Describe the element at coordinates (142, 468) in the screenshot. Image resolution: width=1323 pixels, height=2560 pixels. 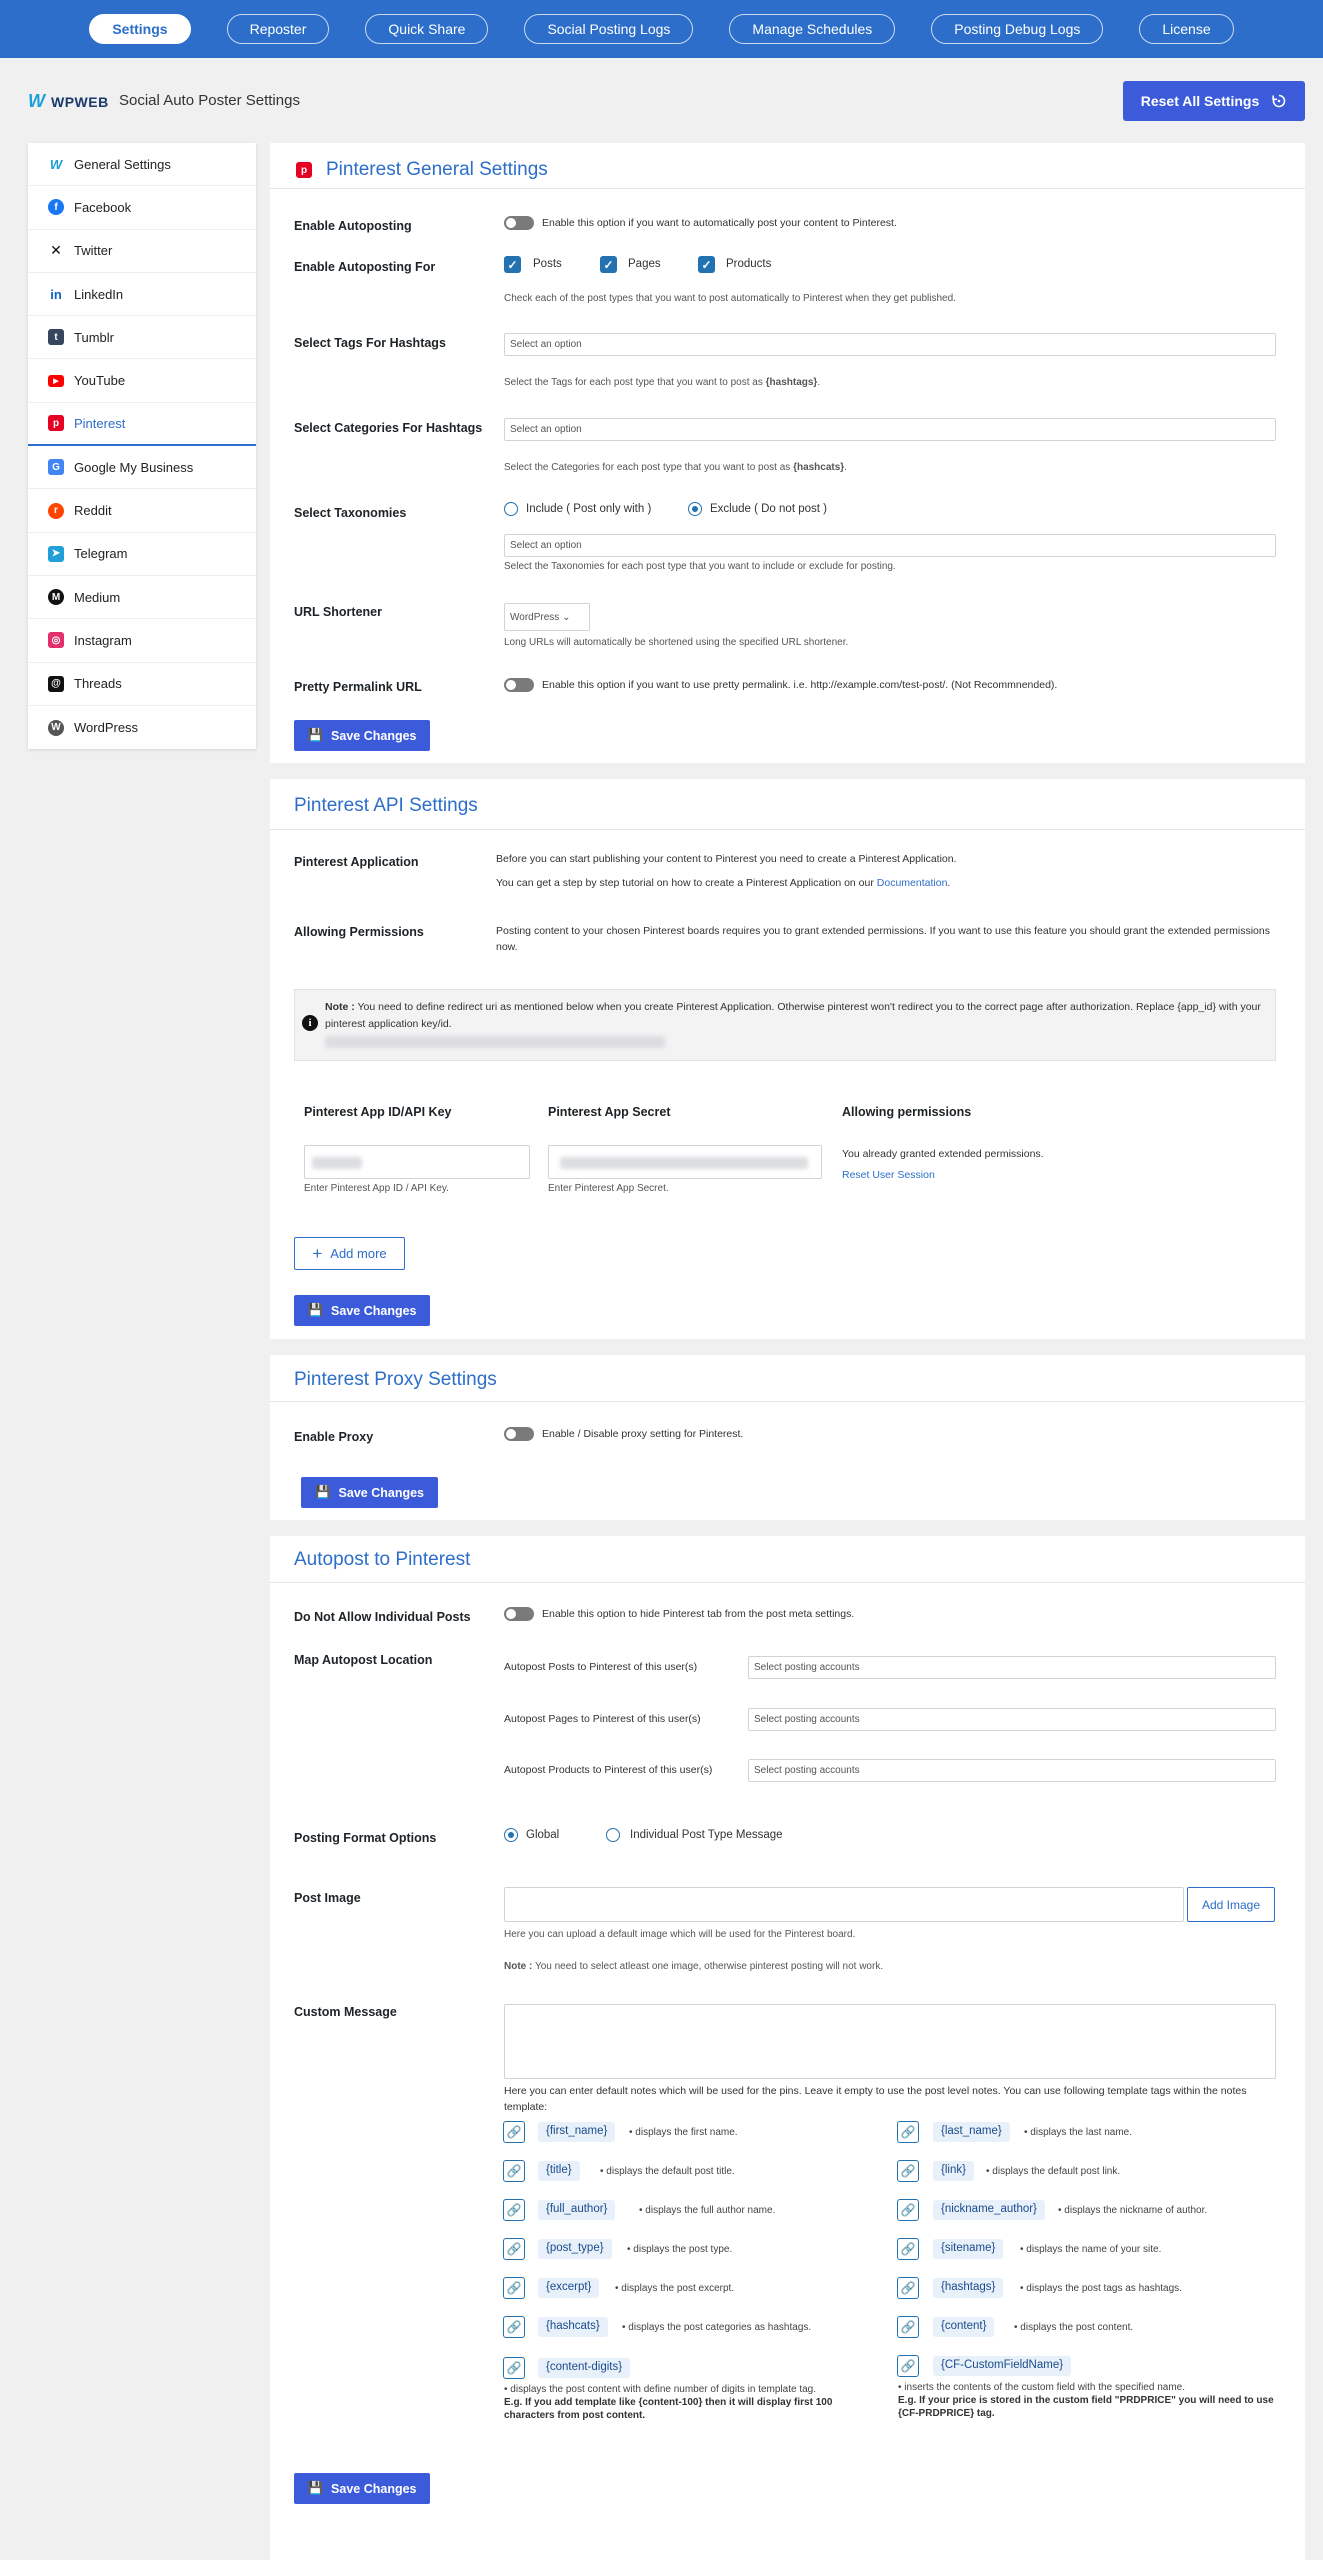
I see `sidebar-item-google-my-business: G Google My Business` at that location.